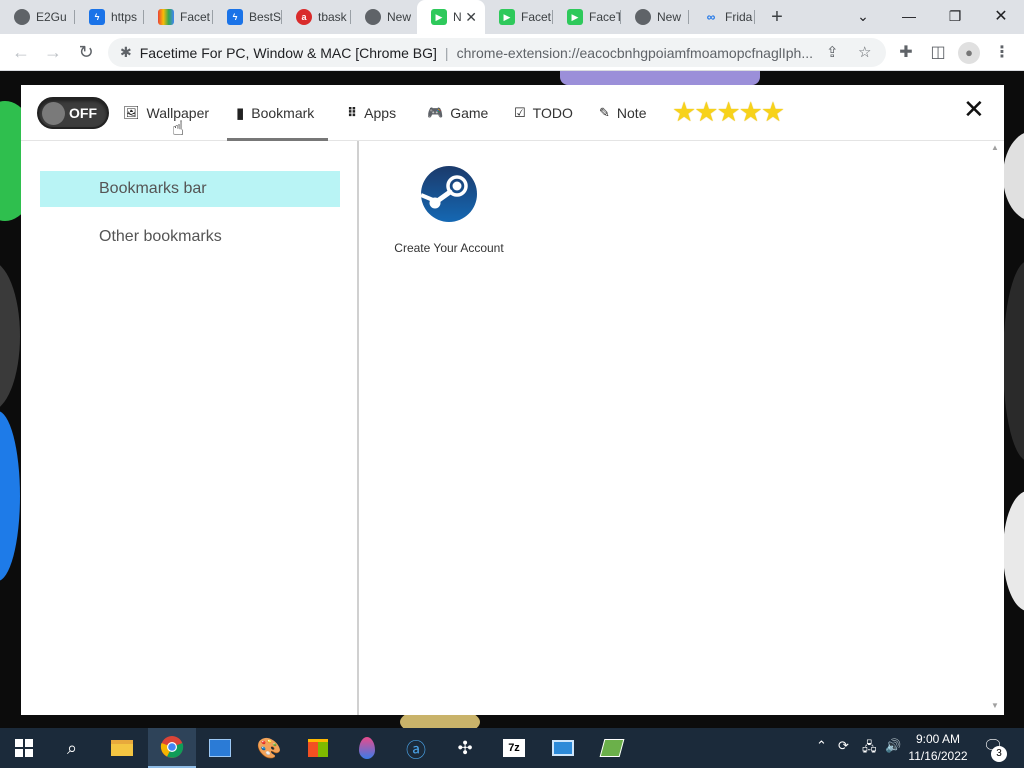 The image size is (1024, 768). I want to click on nav-apps: ⠿ Apps, so click(371, 113).